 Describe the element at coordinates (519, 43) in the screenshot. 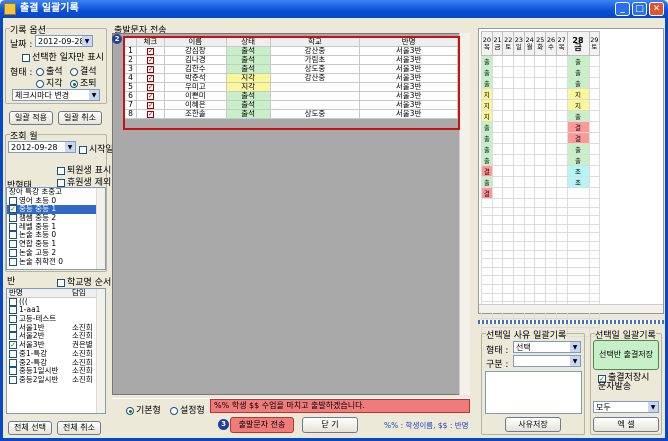

I see `day-header: 23 일` at that location.